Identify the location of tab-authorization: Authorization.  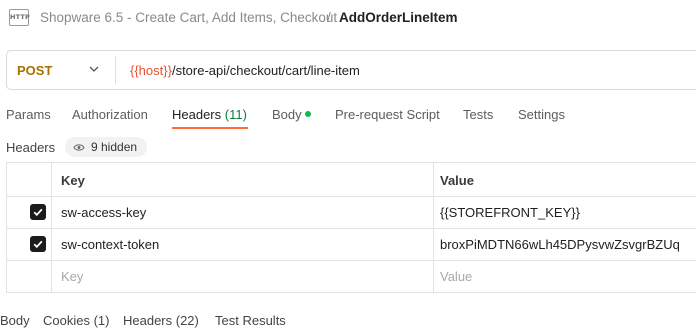
(110, 114).